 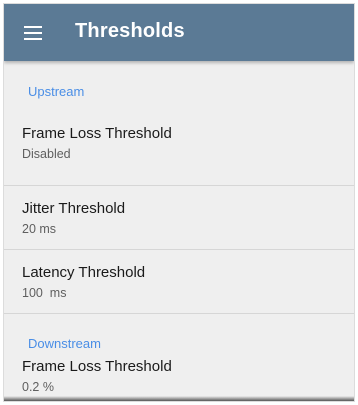 What do you see at coordinates (179, 378) in the screenshot?
I see `downstream-frame-loss-threshold: Frame Loss Threshold 0.2 %` at bounding box center [179, 378].